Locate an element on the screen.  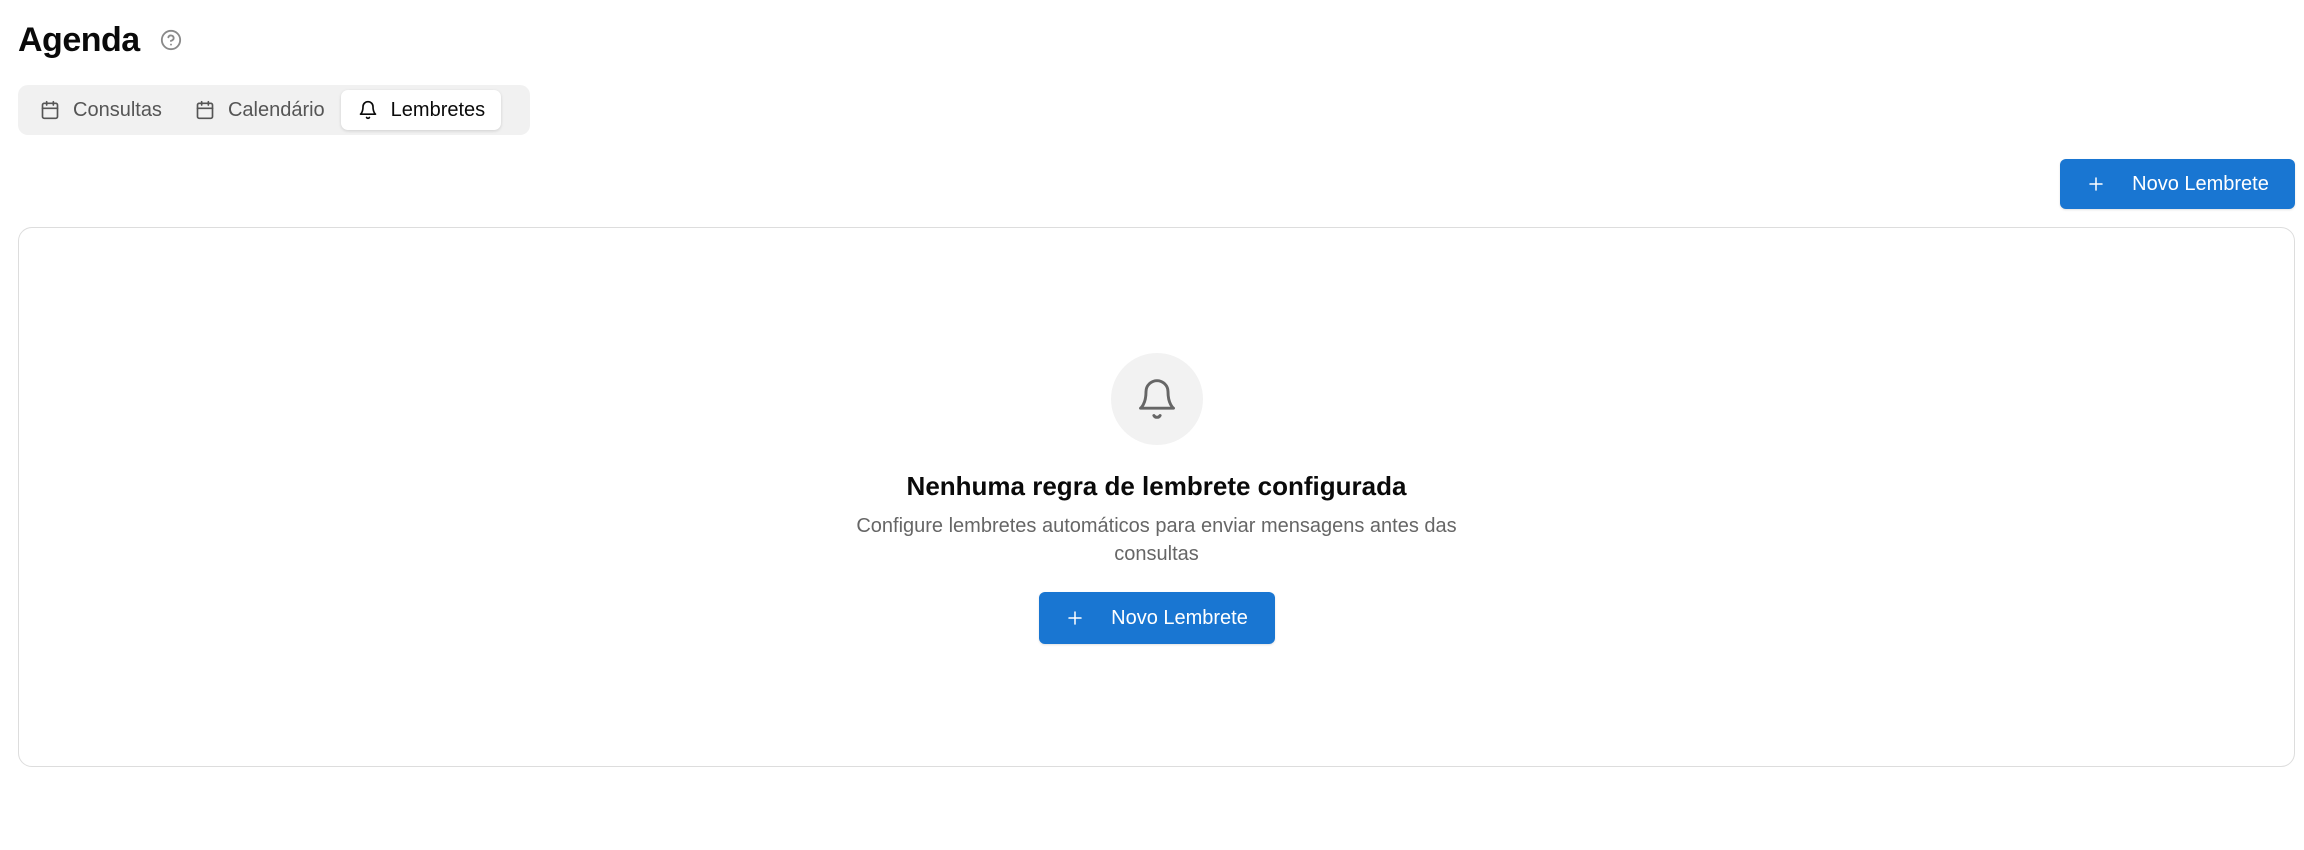
tab-lembretes: Lembretes is located at coordinates (421, 110).